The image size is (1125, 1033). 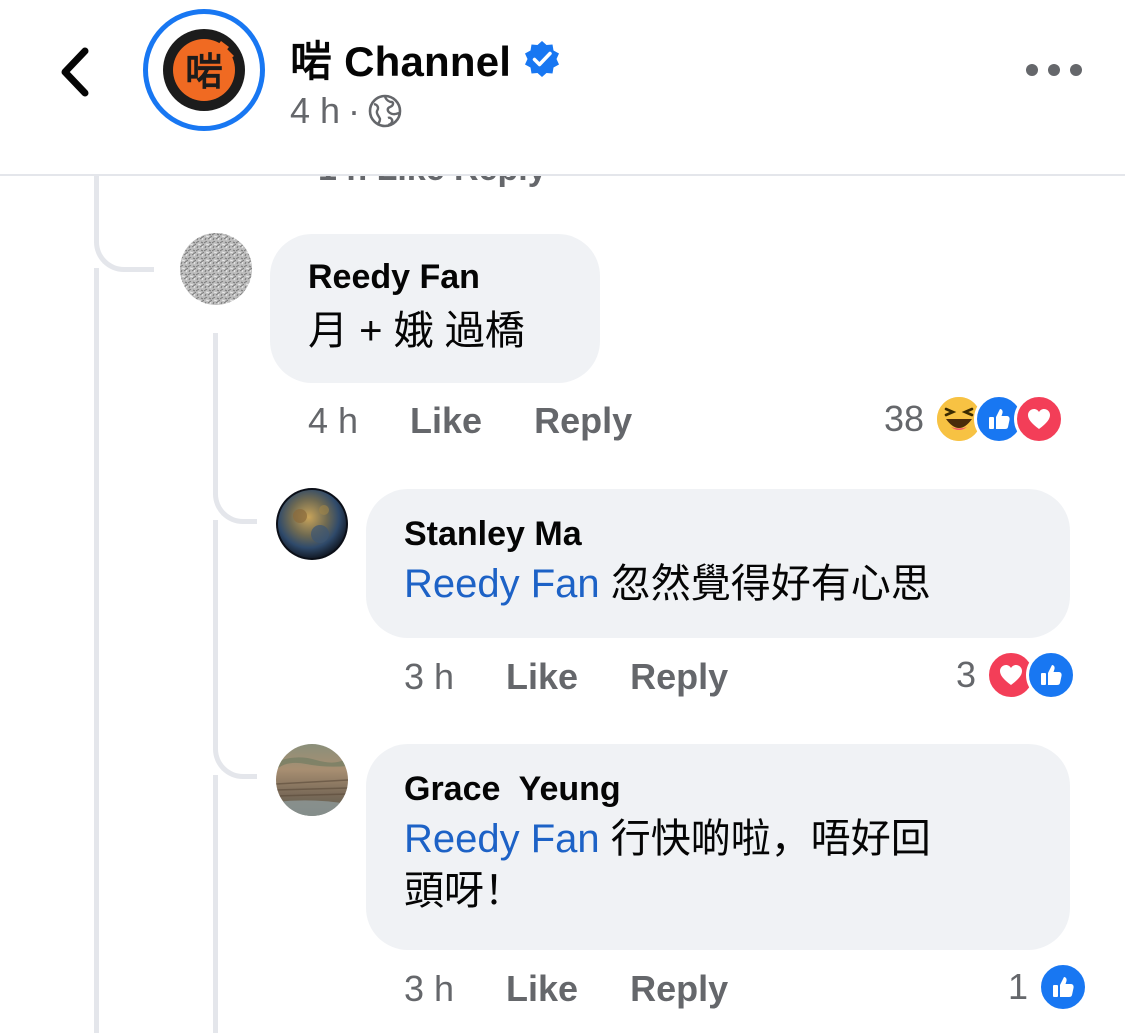 What do you see at coordinates (333, 421) in the screenshot?
I see `comment-time: 4 h` at bounding box center [333, 421].